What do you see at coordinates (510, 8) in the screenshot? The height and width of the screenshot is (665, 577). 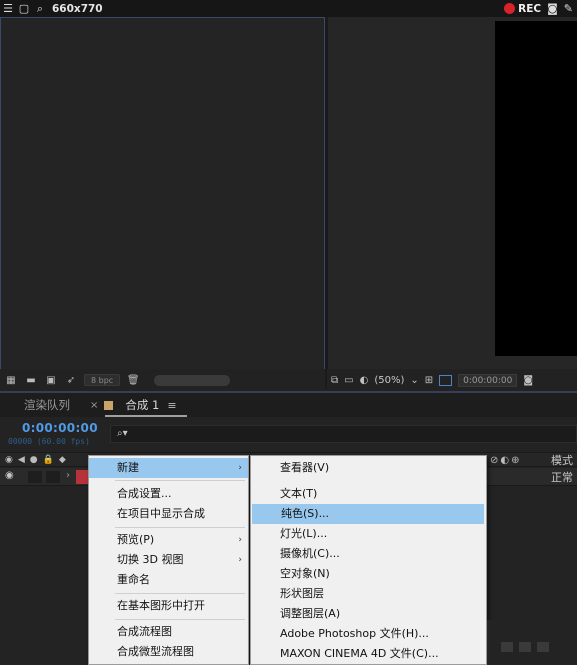 I see `record-dot-icon` at bounding box center [510, 8].